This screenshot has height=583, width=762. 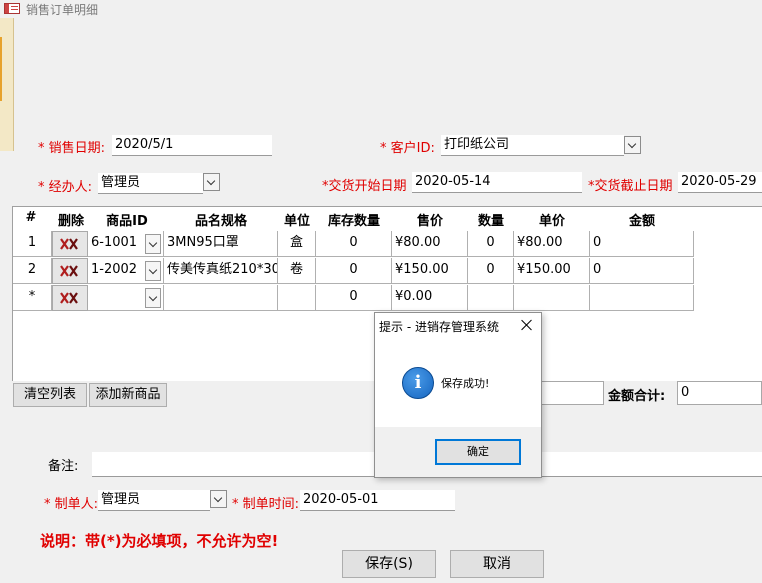 What do you see at coordinates (62, 10) in the screenshot?
I see `window-title: 销售订单明细` at bounding box center [62, 10].